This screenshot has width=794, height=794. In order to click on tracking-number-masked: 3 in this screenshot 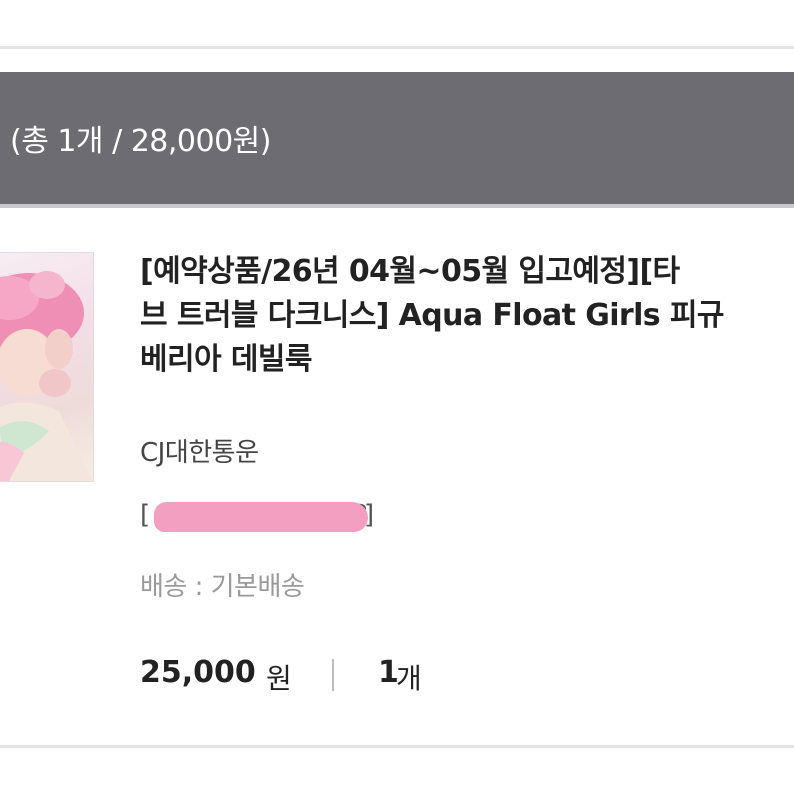, I will do `click(261, 516)`.